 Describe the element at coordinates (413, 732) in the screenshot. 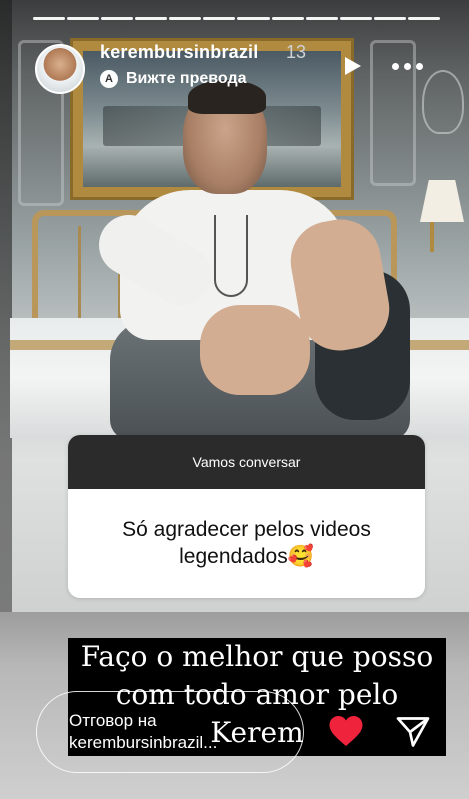

I see `send-icon` at that location.